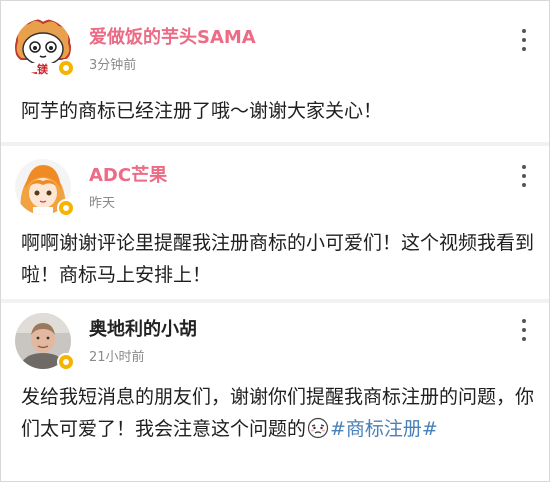 The image size is (550, 482). What do you see at coordinates (128, 176) in the screenshot?
I see `username: ADC芒果` at bounding box center [128, 176].